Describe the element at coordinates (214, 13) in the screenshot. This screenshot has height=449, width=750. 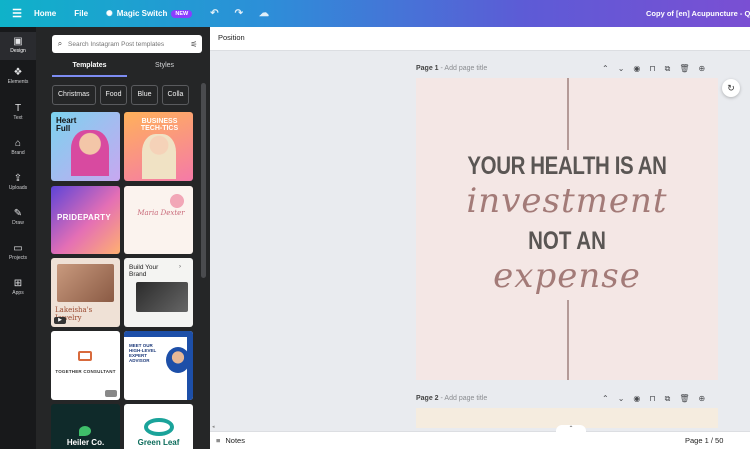
I see `undo-icon: ↶` at that location.